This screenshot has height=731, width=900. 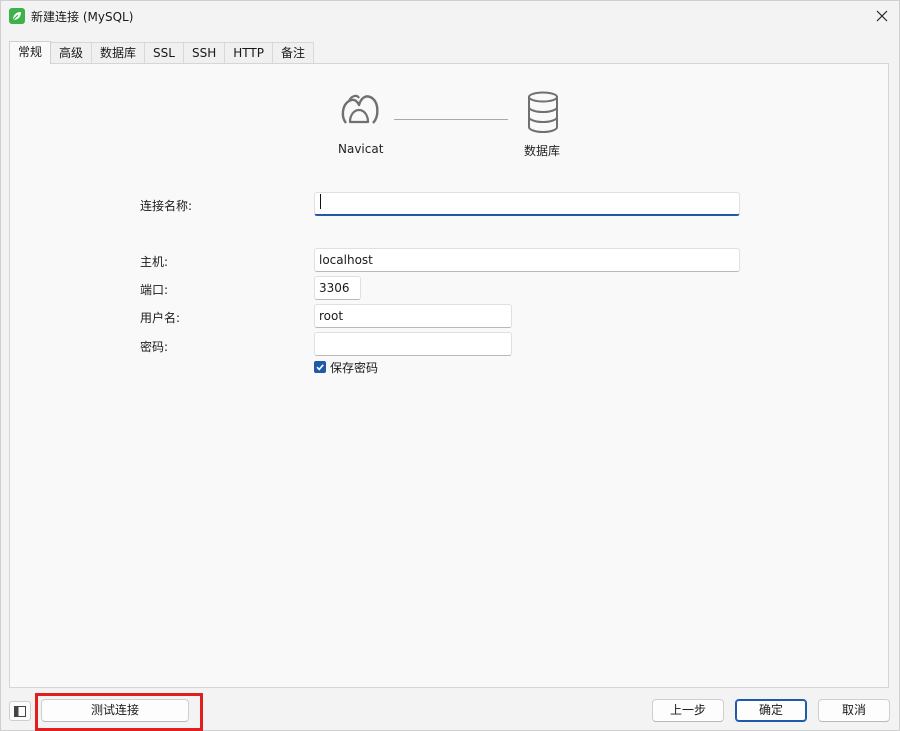 I want to click on connection-name-input, so click(x=527, y=204).